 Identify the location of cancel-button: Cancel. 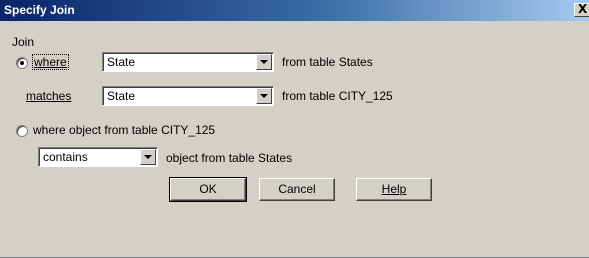
(297, 189).